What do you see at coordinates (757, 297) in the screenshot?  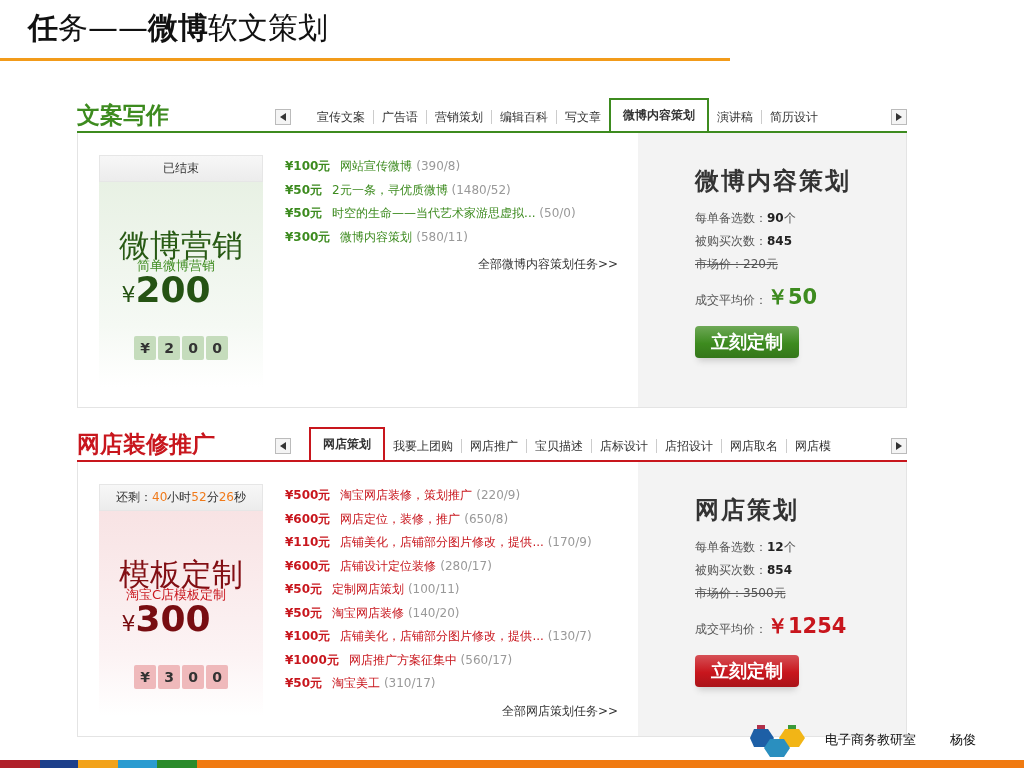 I see `average-price: 成交平均价：￥50` at bounding box center [757, 297].